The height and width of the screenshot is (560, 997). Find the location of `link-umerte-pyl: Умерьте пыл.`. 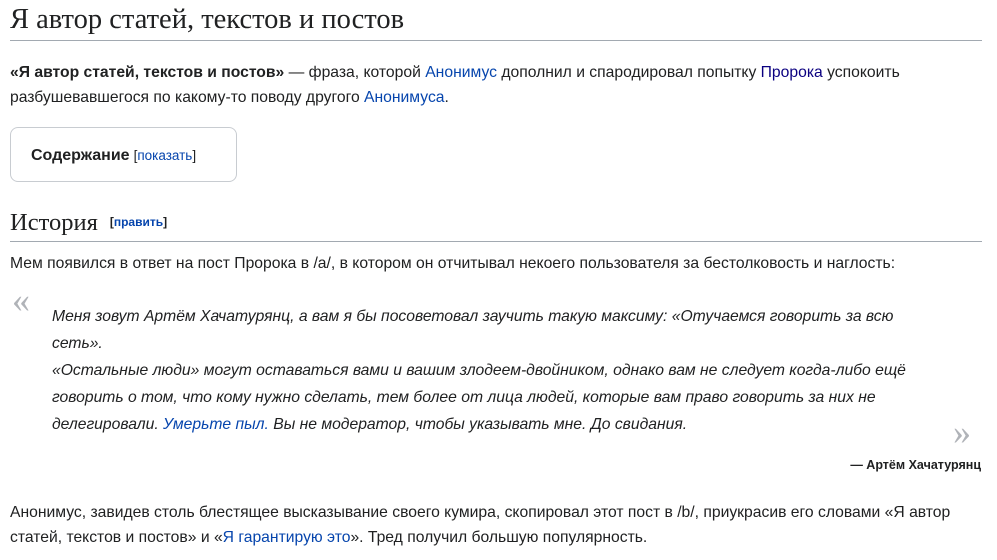

link-umerte-pyl: Умерьте пыл. is located at coordinates (216, 424).